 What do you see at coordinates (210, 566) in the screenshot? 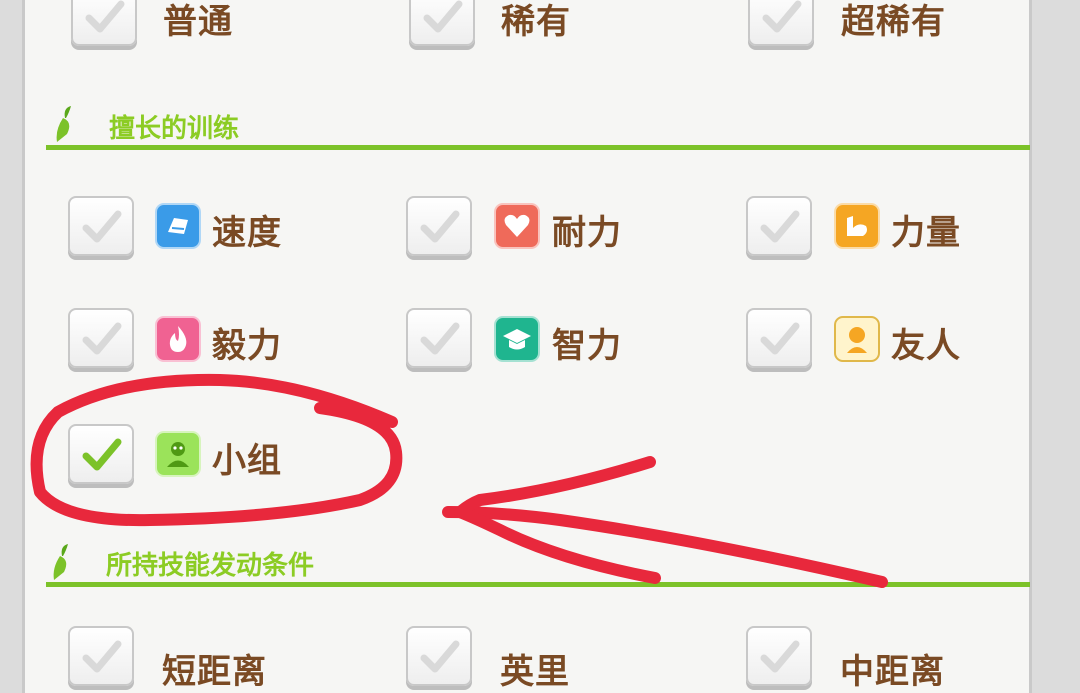
I see `skill-section-title: 所持技能发动条件` at bounding box center [210, 566].